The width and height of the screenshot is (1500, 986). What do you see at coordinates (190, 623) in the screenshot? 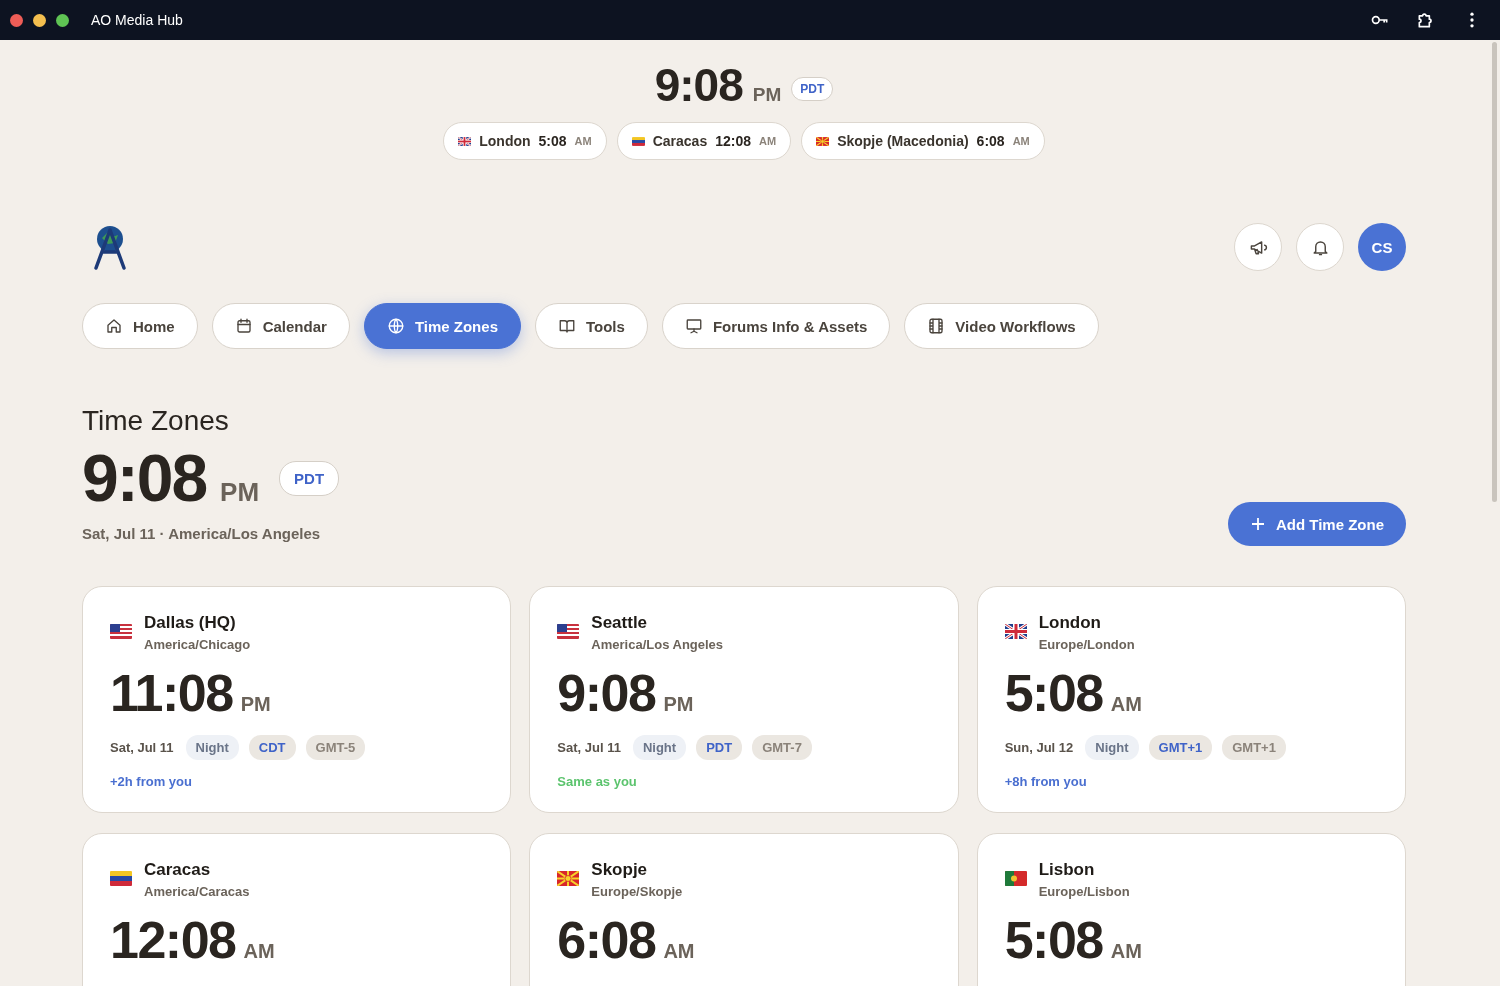
I see `city-name: Dallas (HQ)` at bounding box center [190, 623].